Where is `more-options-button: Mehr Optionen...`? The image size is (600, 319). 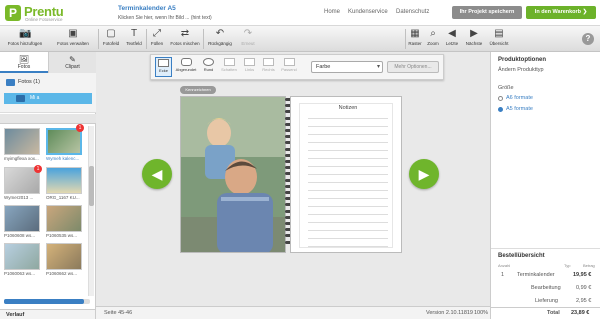
more-options-button: Mehr Optionen... is located at coordinates (413, 67).